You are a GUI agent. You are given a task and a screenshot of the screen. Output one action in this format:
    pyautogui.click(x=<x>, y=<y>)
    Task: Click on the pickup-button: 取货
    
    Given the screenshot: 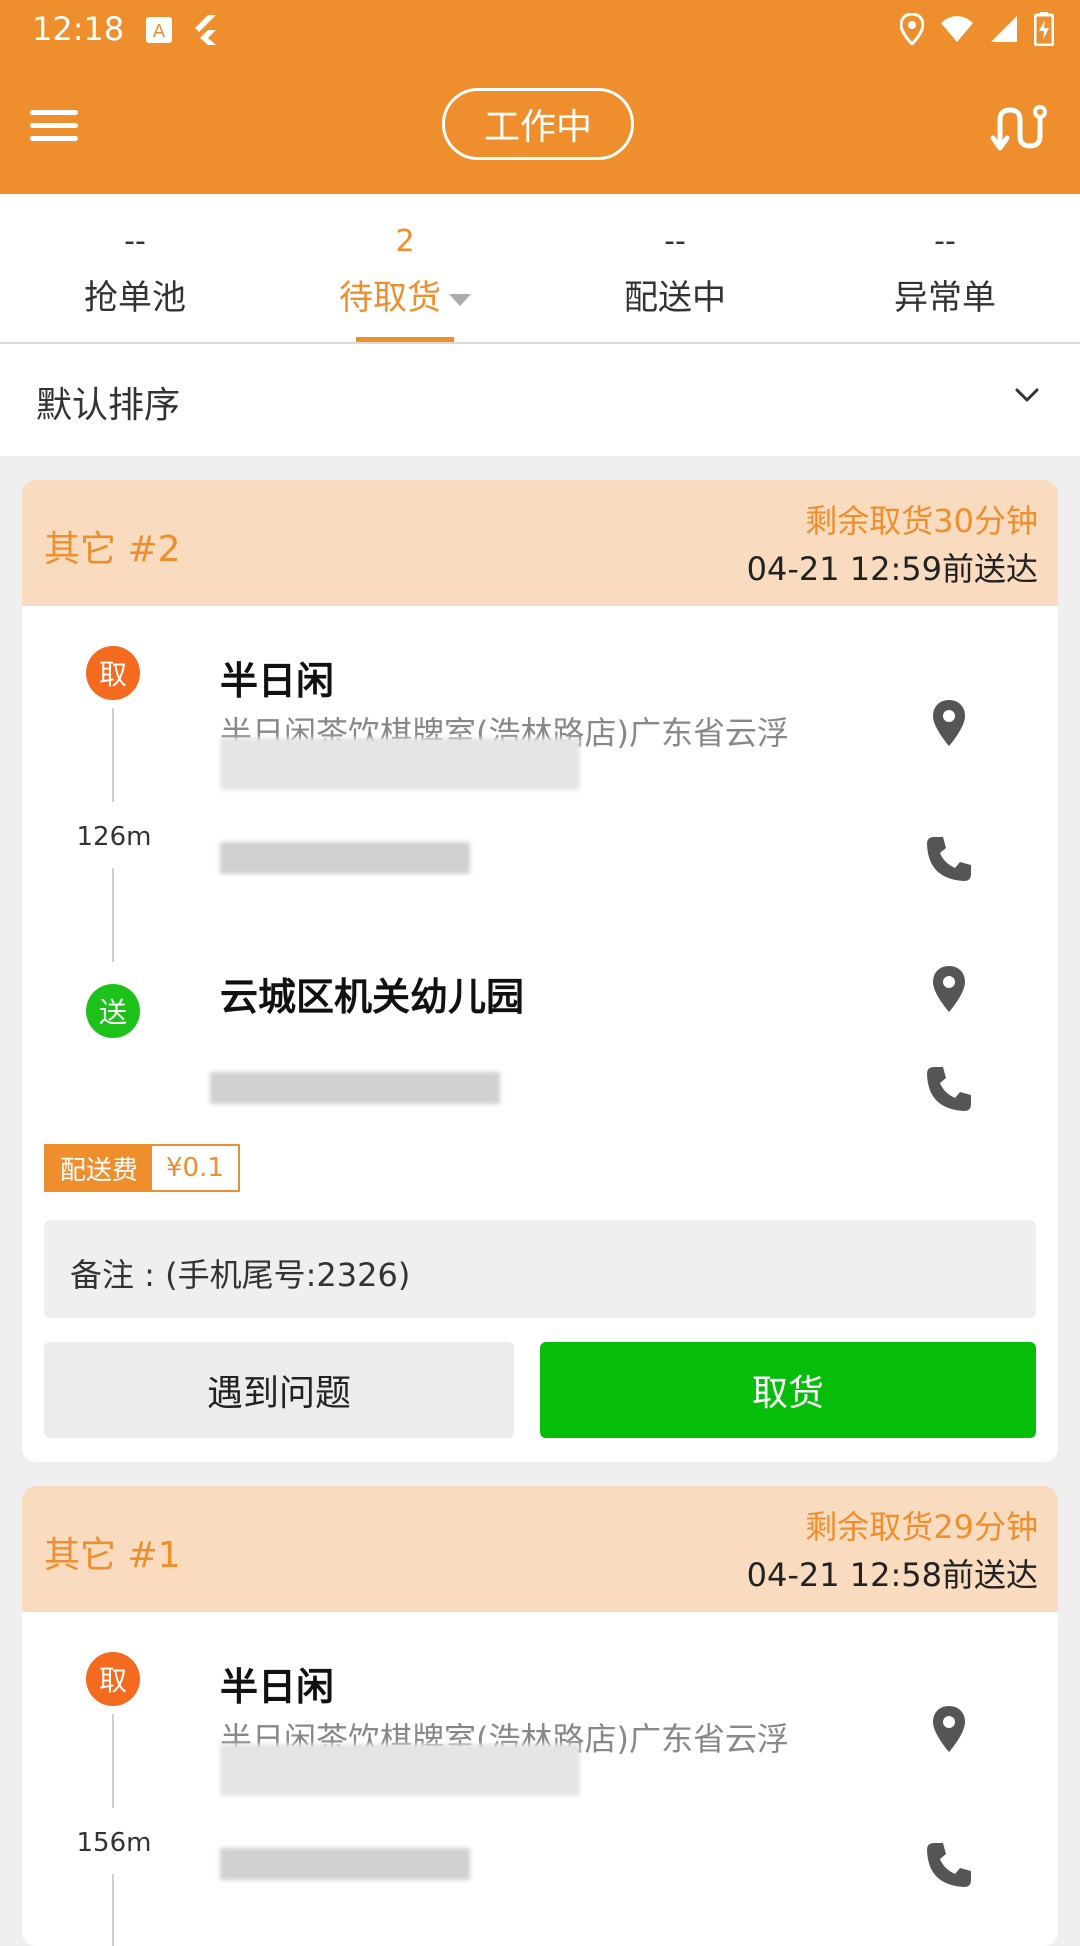 What is the action you would take?
    pyautogui.click(x=788, y=1390)
    